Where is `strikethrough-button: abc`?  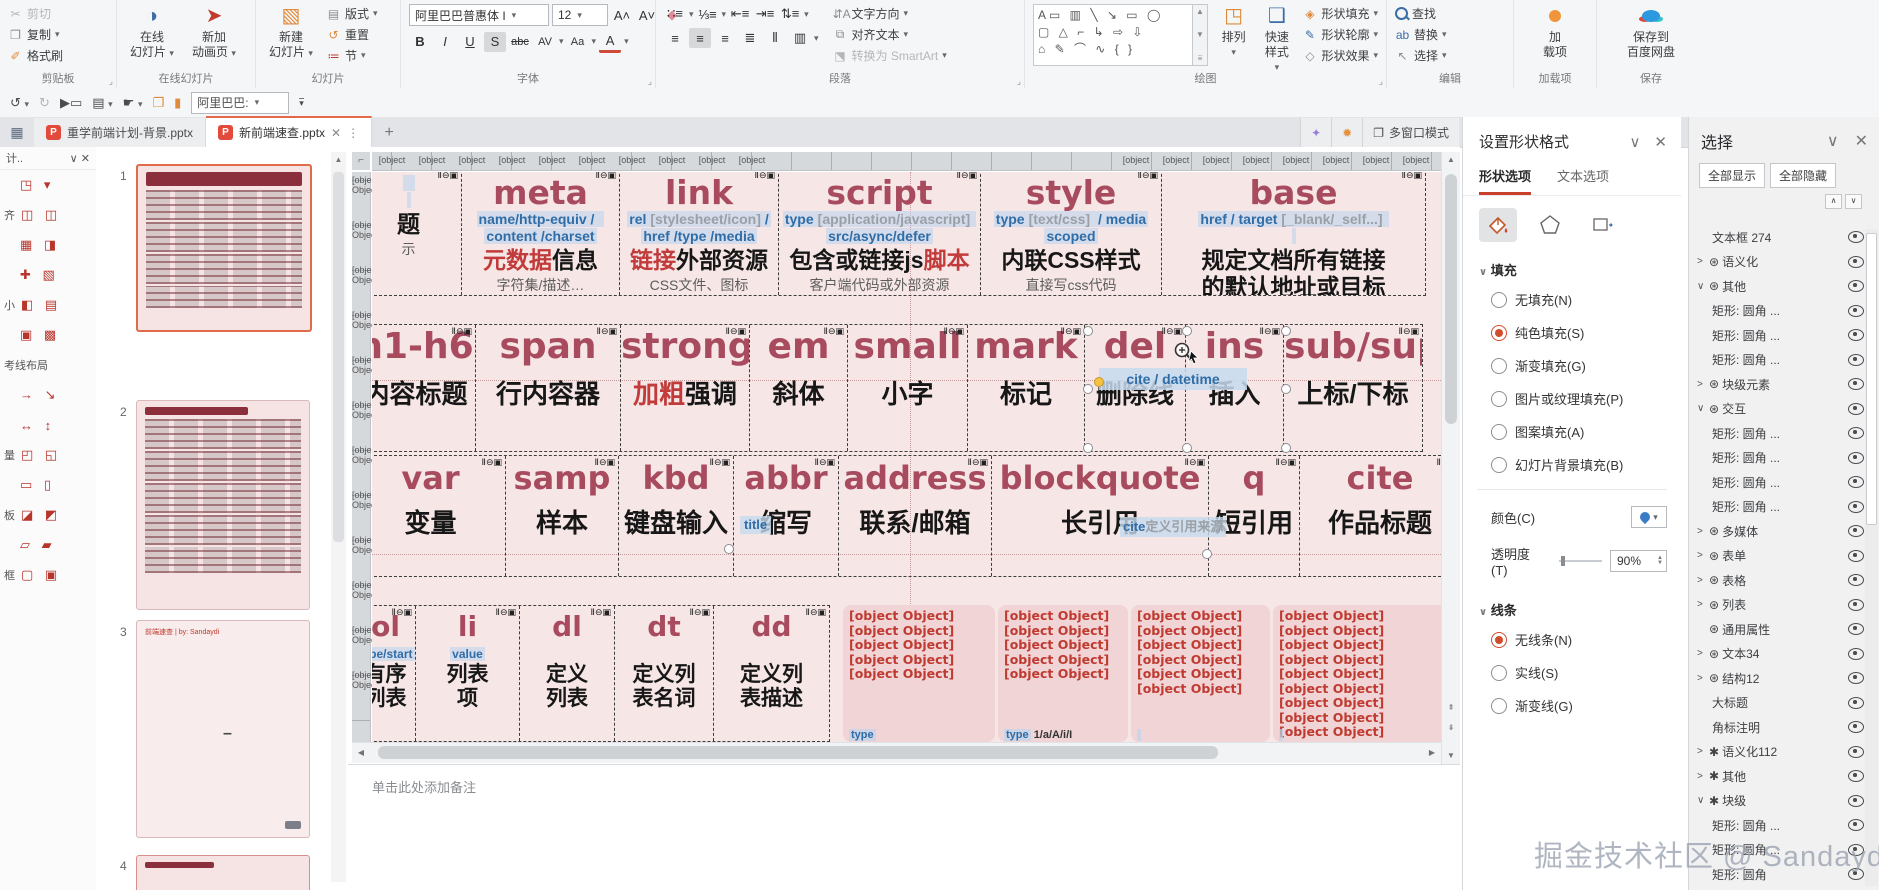
strikethrough-button: abc is located at coordinates (520, 42).